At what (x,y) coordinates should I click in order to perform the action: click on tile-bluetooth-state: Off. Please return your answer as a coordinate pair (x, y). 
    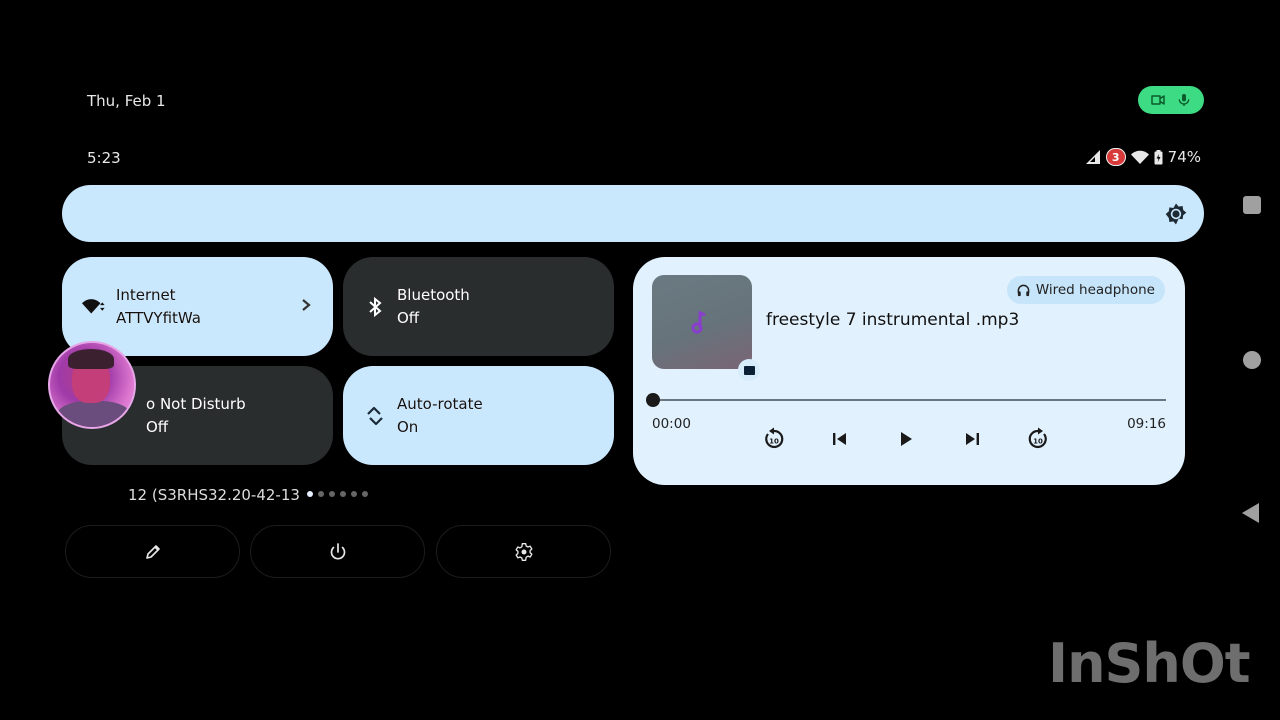
    Looking at the image, I should click on (408, 317).